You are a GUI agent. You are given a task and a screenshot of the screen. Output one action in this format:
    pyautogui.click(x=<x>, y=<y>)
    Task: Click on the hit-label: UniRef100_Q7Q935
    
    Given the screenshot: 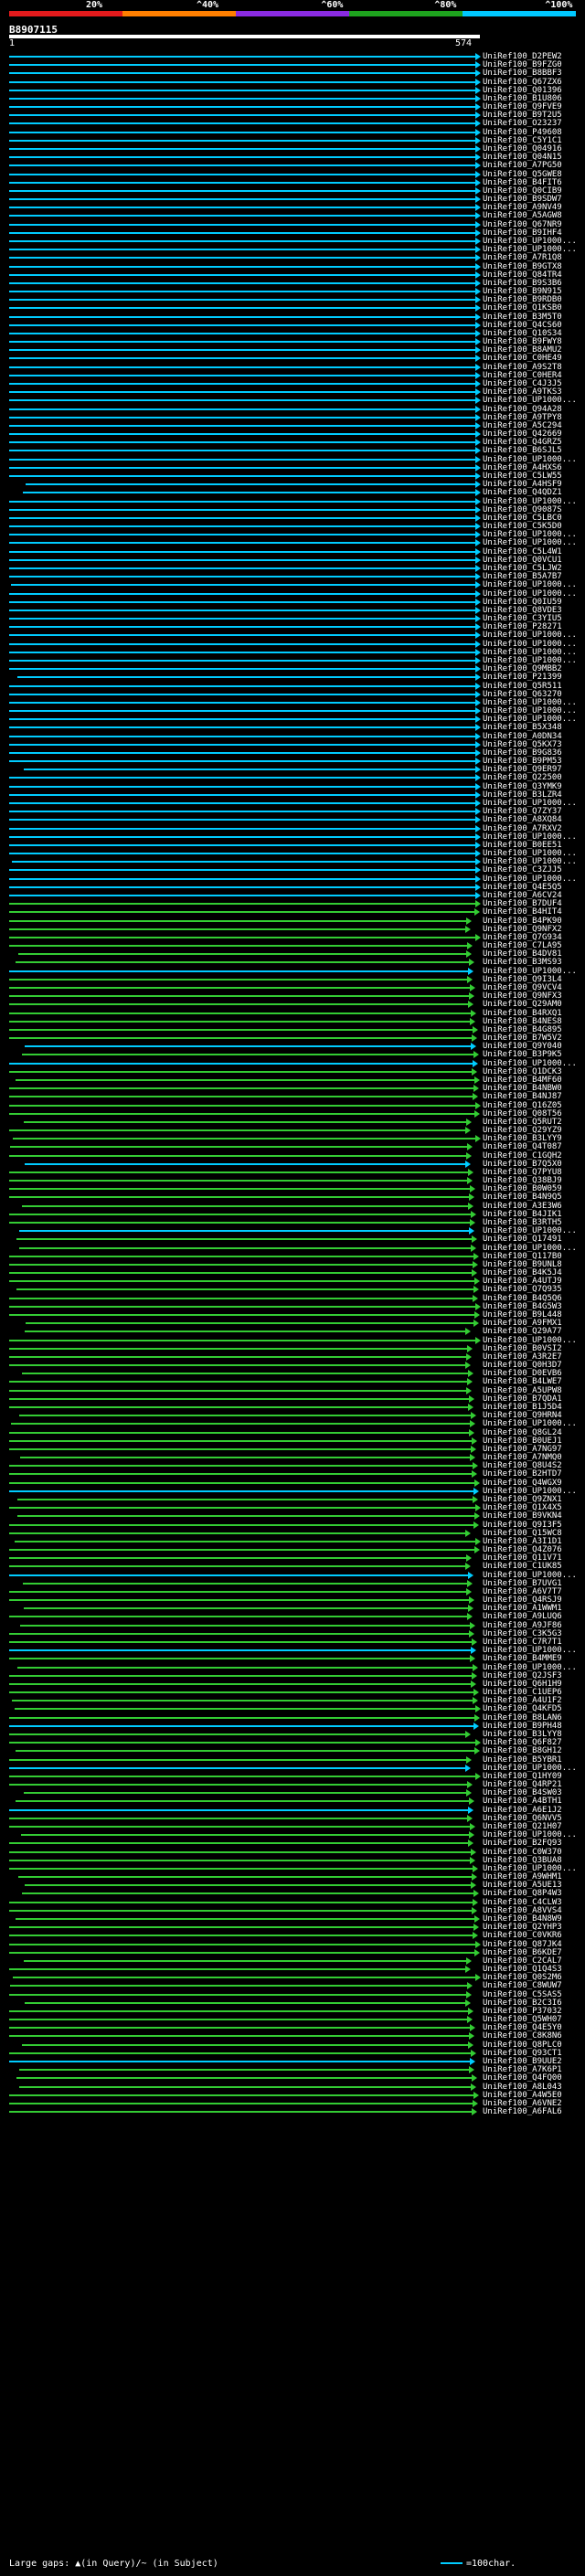 What is the action you would take?
    pyautogui.click(x=522, y=1289)
    